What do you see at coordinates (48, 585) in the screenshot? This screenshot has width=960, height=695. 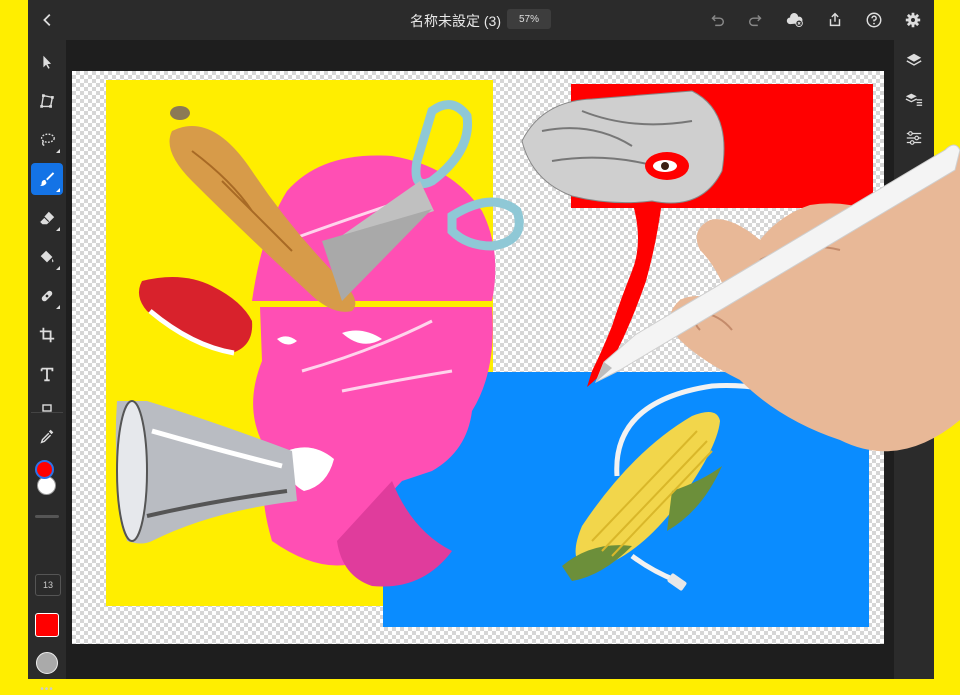 I see `brush-size-field: 13` at bounding box center [48, 585].